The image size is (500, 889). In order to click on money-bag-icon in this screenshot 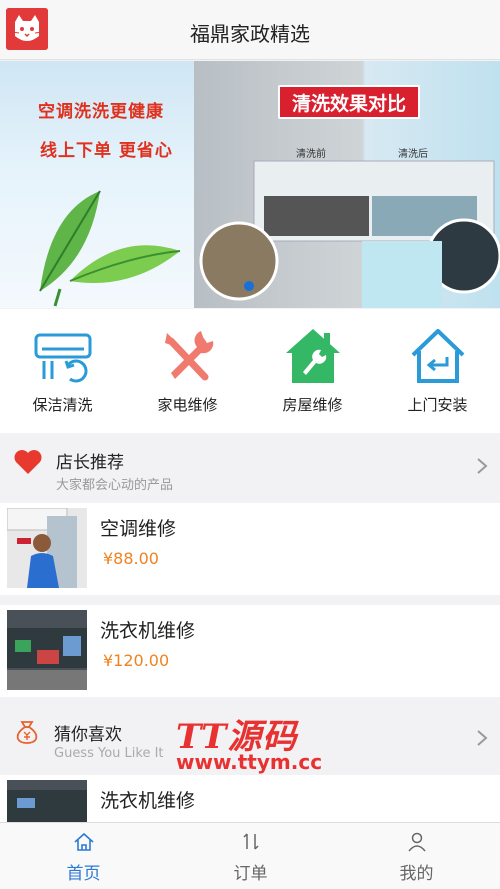, I will do `click(27, 732)`.